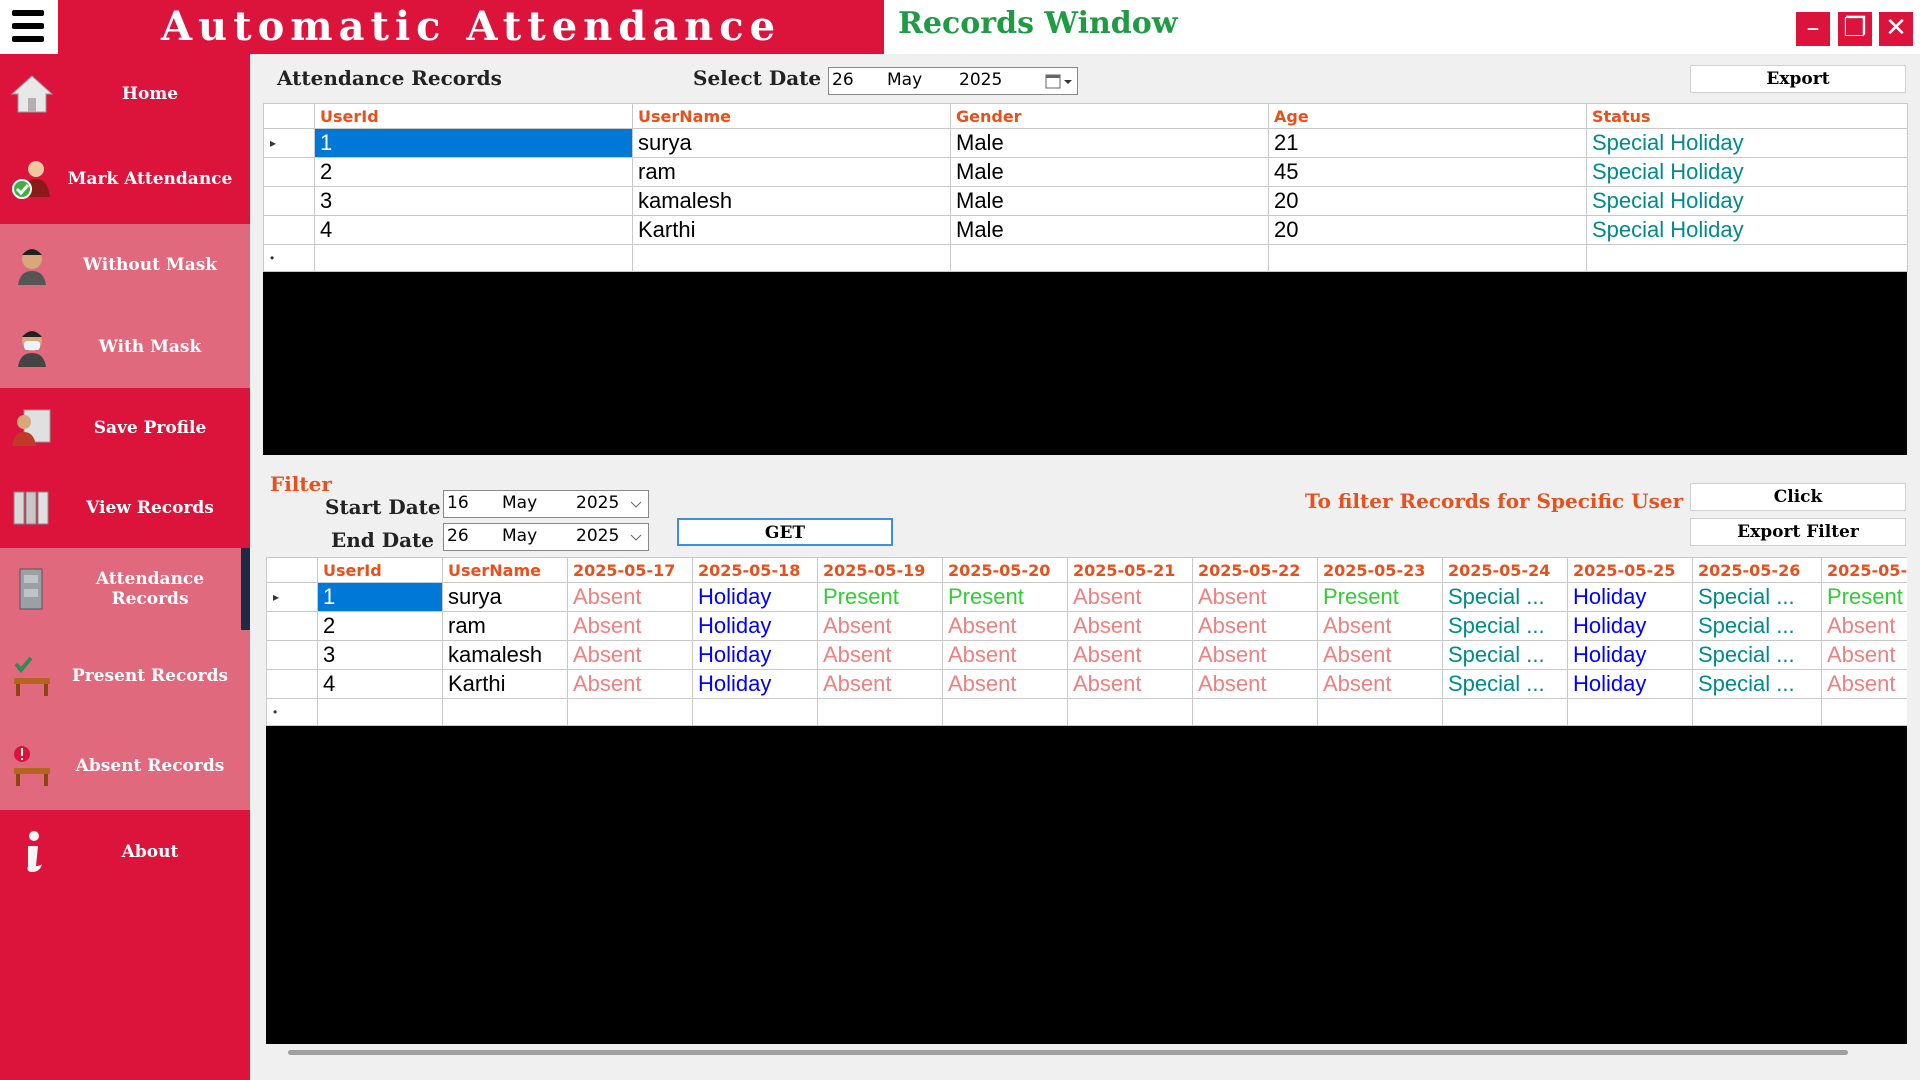  What do you see at coordinates (1255, 570) in the screenshot?
I see `column-header: 2025-05-22` at bounding box center [1255, 570].